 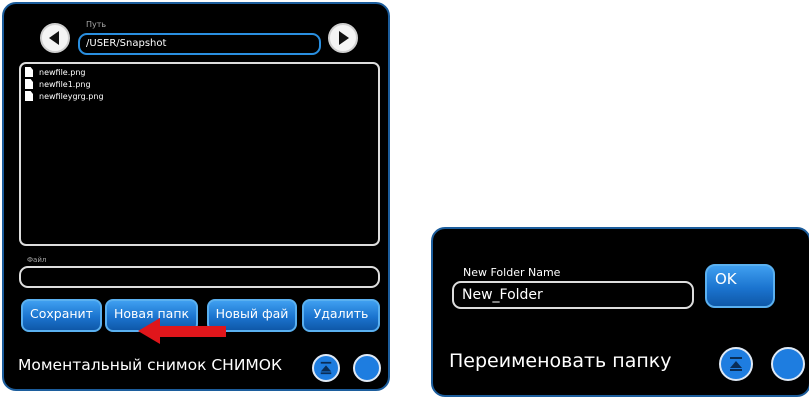 I want to click on back-button, so click(x=55, y=38).